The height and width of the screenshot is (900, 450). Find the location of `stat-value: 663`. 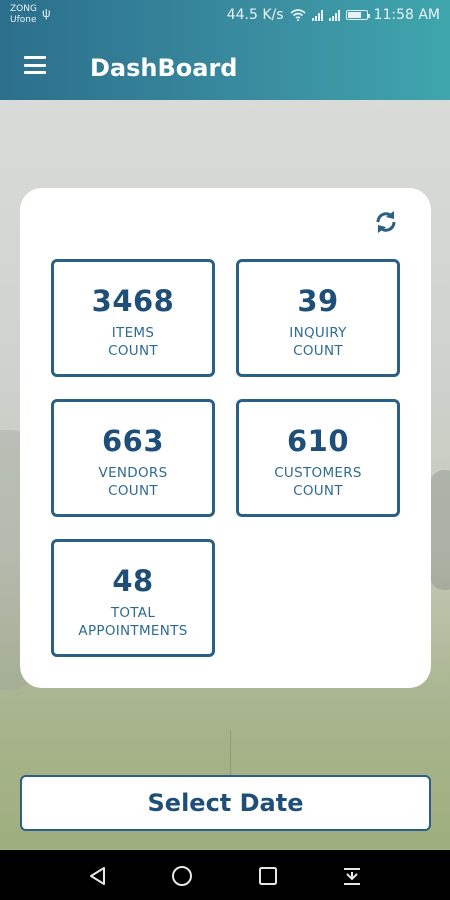

stat-value: 663 is located at coordinates (133, 441).